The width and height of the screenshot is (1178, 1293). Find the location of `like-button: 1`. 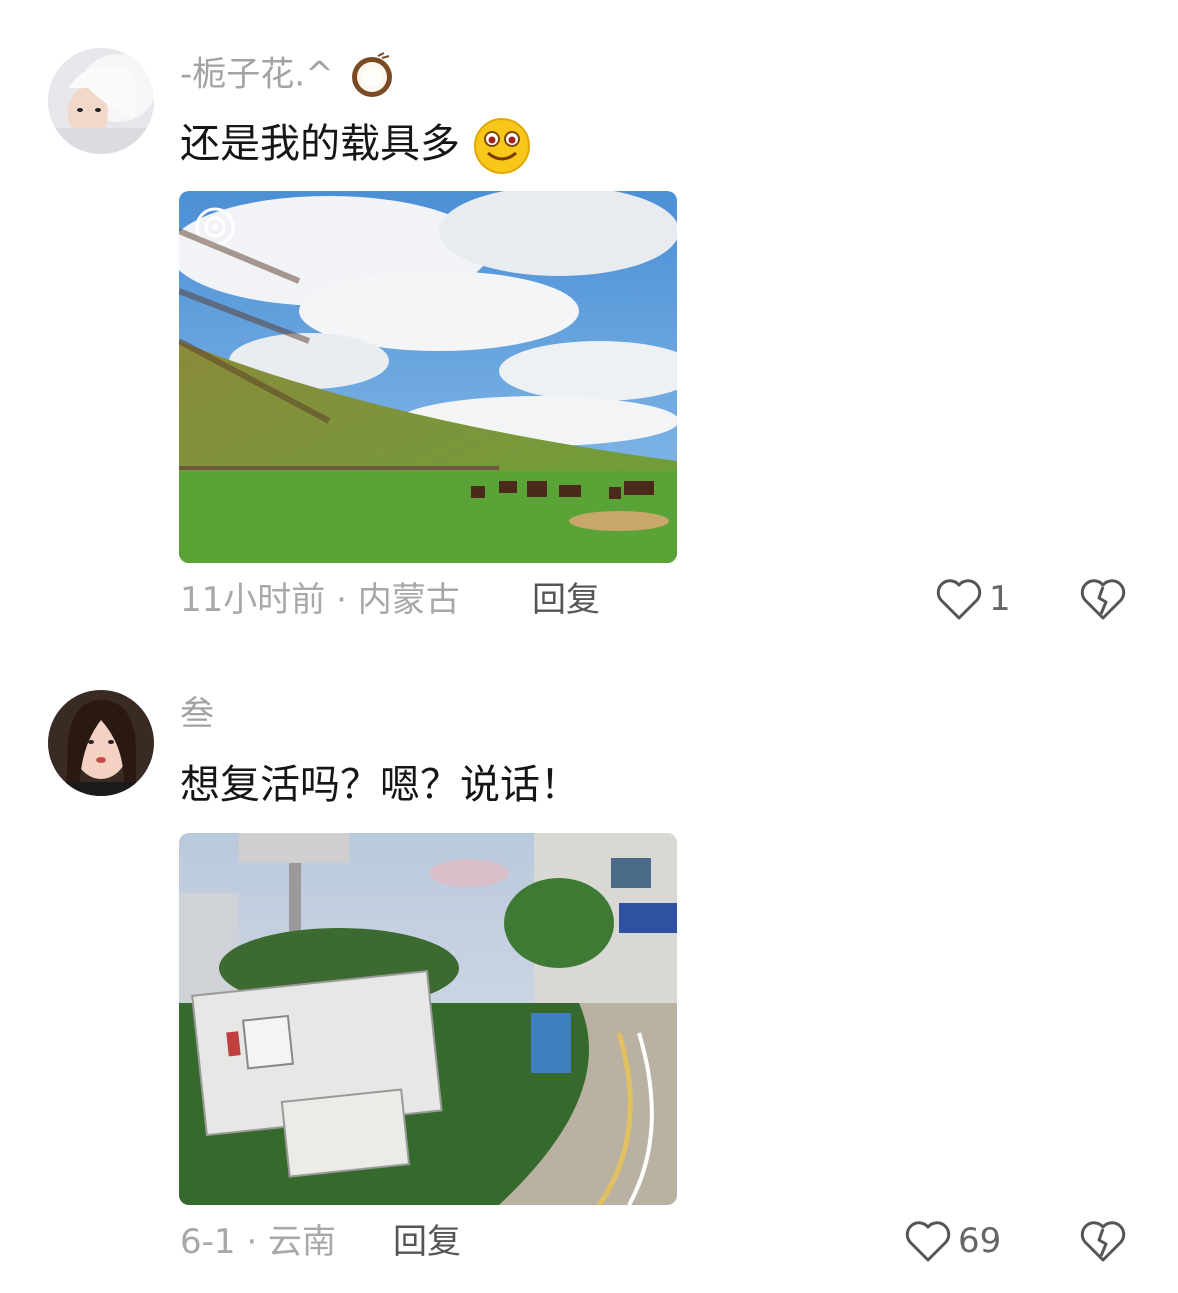

like-button: 1 is located at coordinates (973, 599).